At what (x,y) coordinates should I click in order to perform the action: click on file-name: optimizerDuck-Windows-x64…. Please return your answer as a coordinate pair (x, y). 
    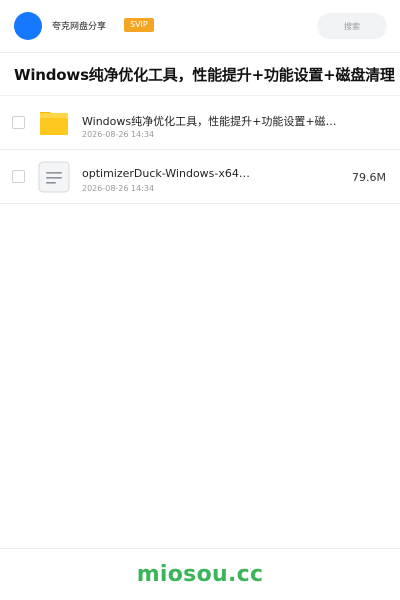
    Looking at the image, I should click on (166, 173).